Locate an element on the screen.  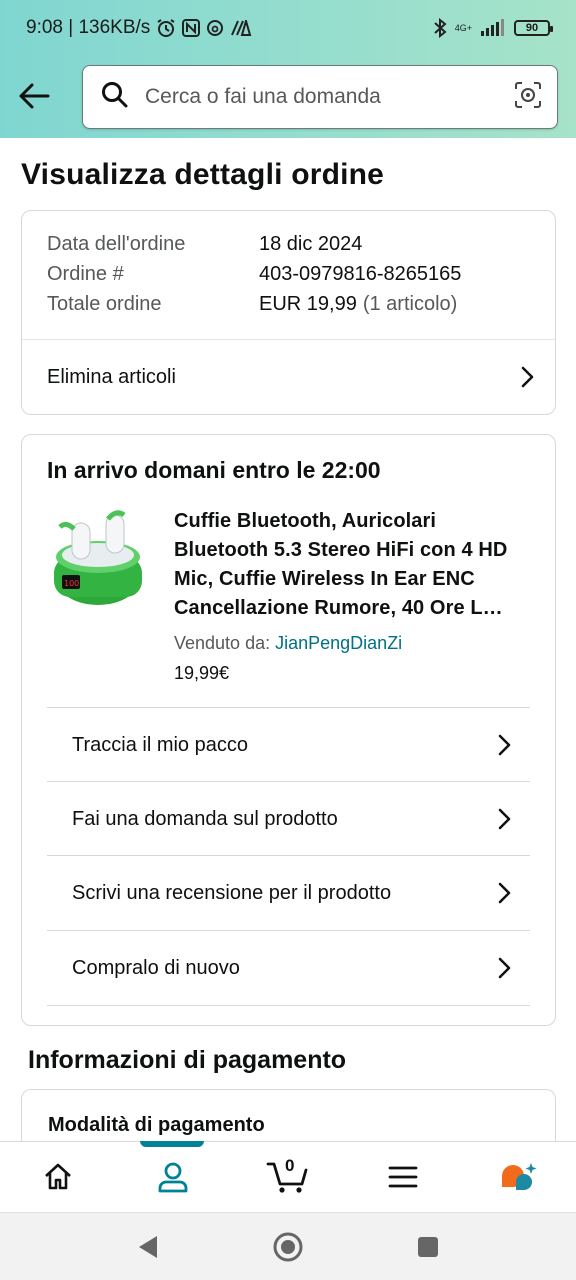
delete-items-link: Elimina articoli is located at coordinates (288, 377).